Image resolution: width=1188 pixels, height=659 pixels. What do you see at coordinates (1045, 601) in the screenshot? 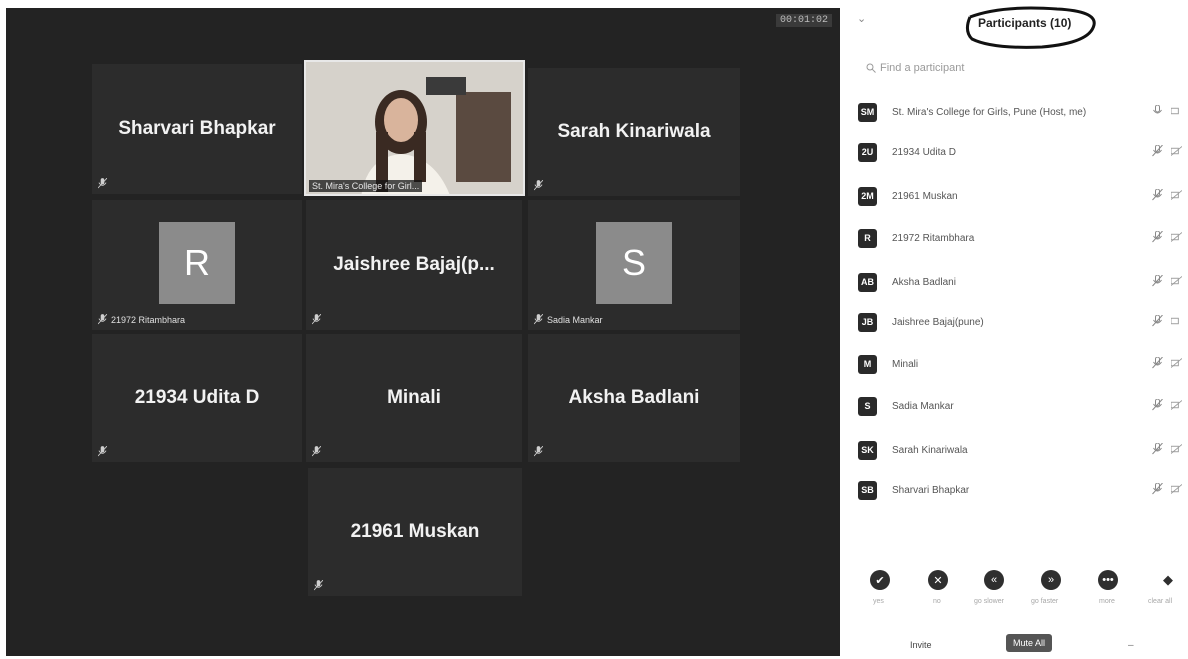
I see `reaction-label: go faster` at bounding box center [1045, 601].